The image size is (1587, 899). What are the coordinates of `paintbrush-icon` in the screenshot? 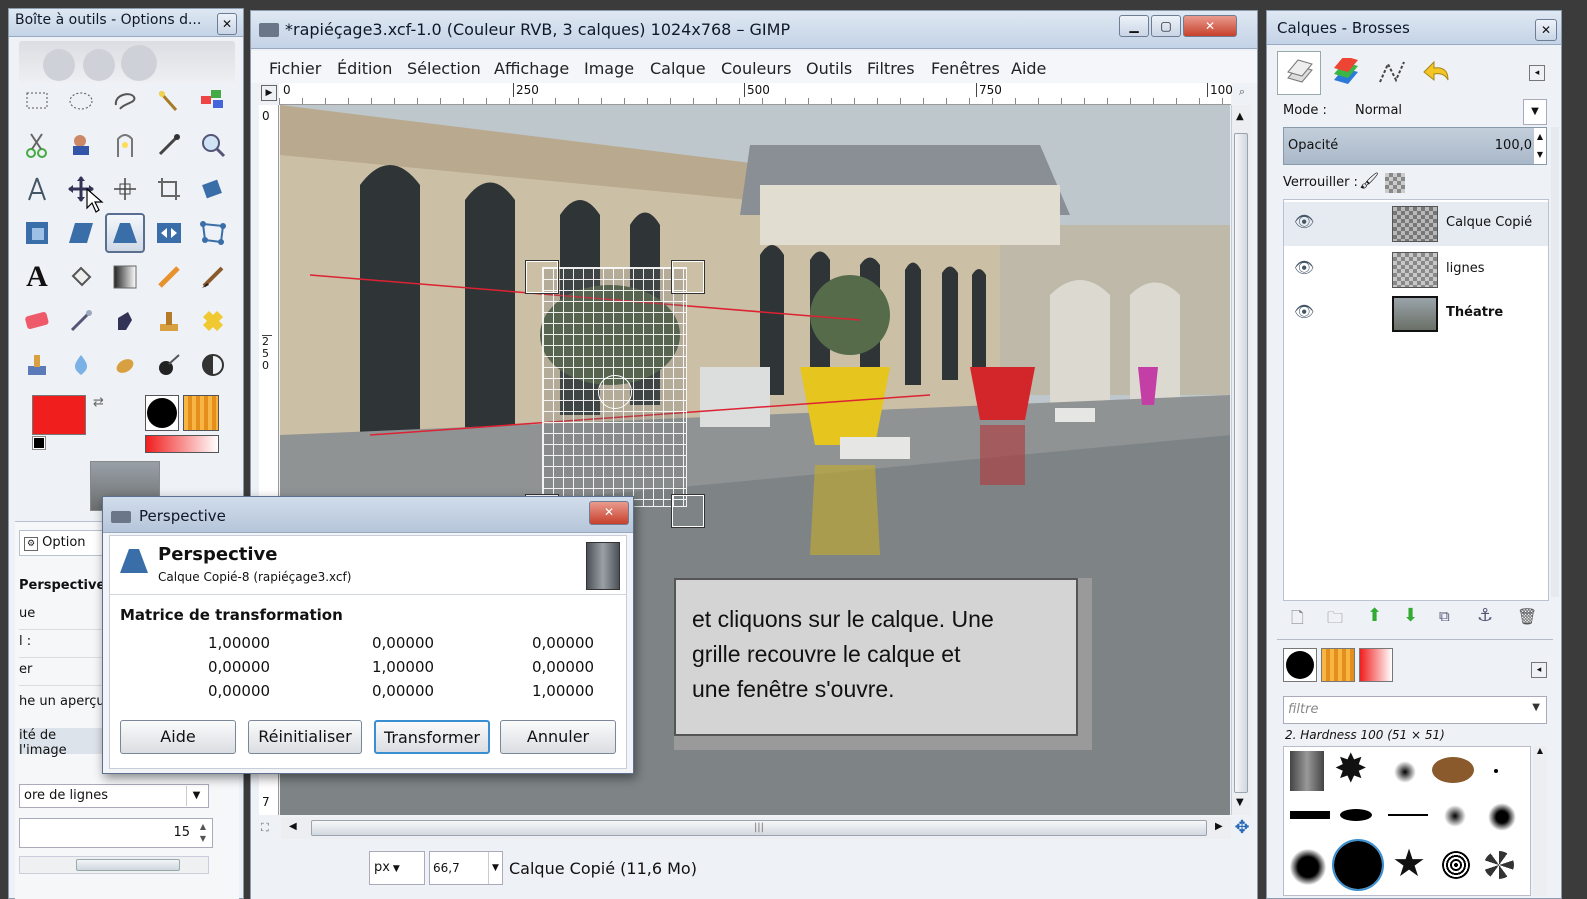 It's located at (213, 277).